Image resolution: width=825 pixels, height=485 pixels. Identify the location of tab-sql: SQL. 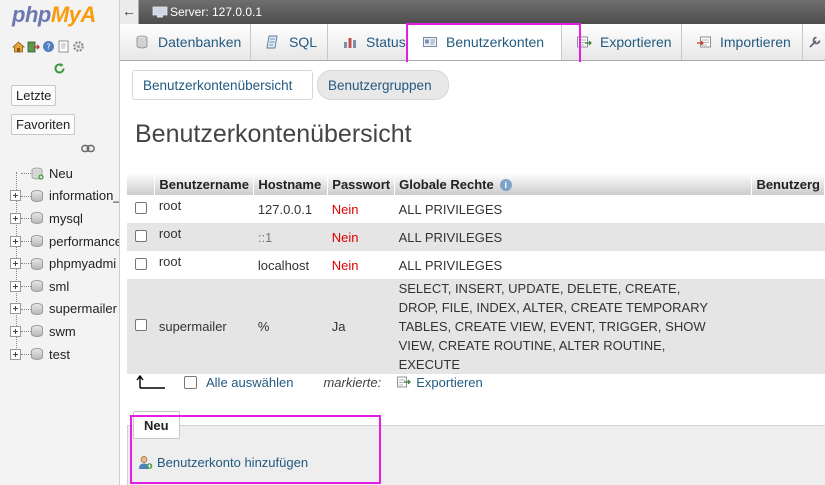
(289, 42).